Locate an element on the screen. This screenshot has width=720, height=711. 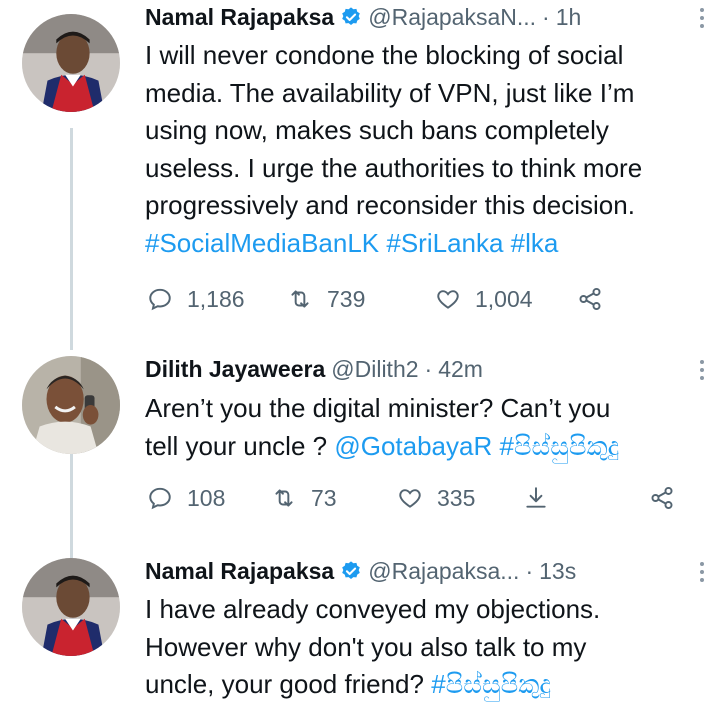
text-line: using now, makes such bans completely is located at coordinates (377, 130).